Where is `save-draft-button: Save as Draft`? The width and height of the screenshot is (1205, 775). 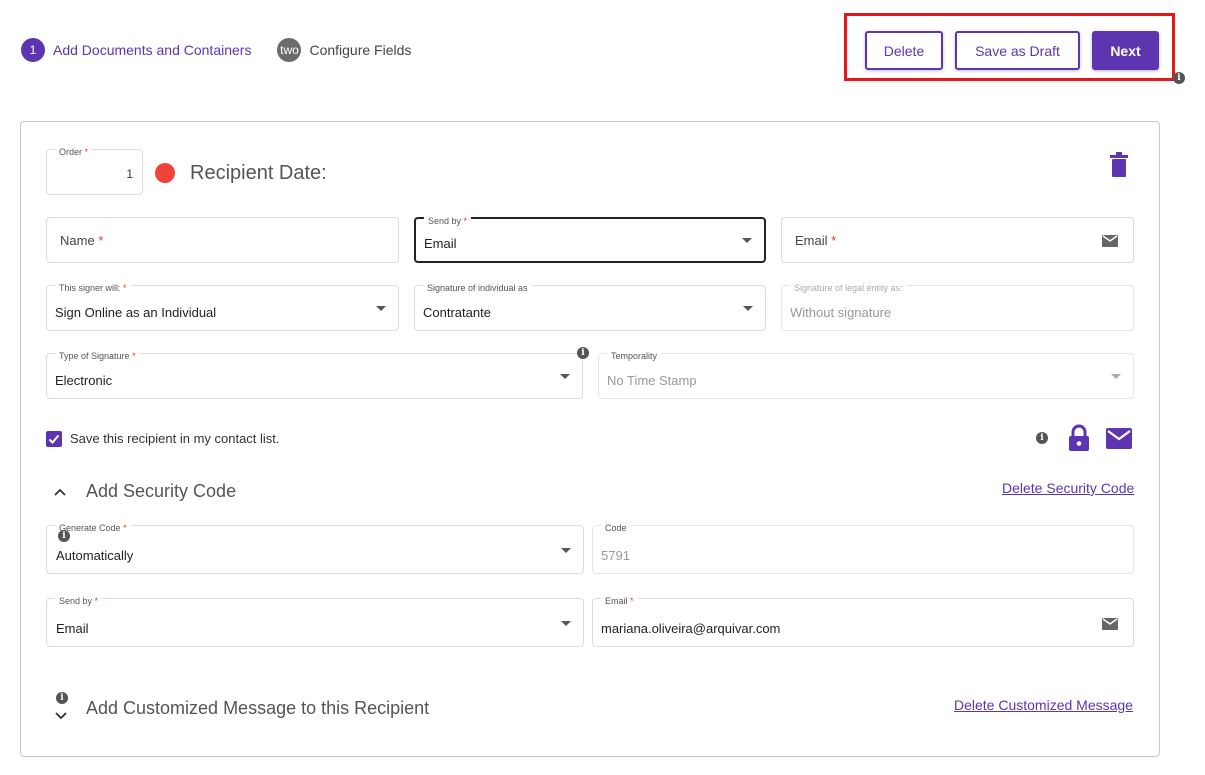
save-draft-button: Save as Draft is located at coordinates (1017, 50).